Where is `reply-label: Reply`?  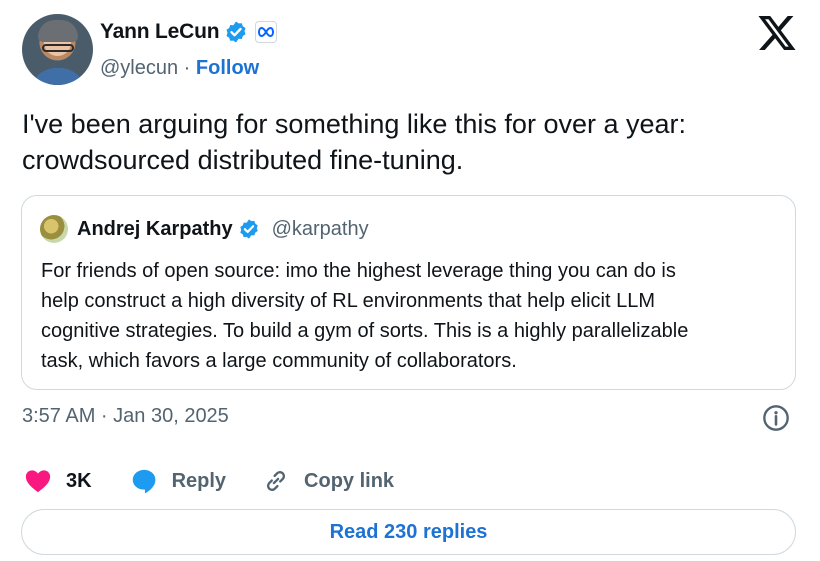 reply-label: Reply is located at coordinates (199, 480).